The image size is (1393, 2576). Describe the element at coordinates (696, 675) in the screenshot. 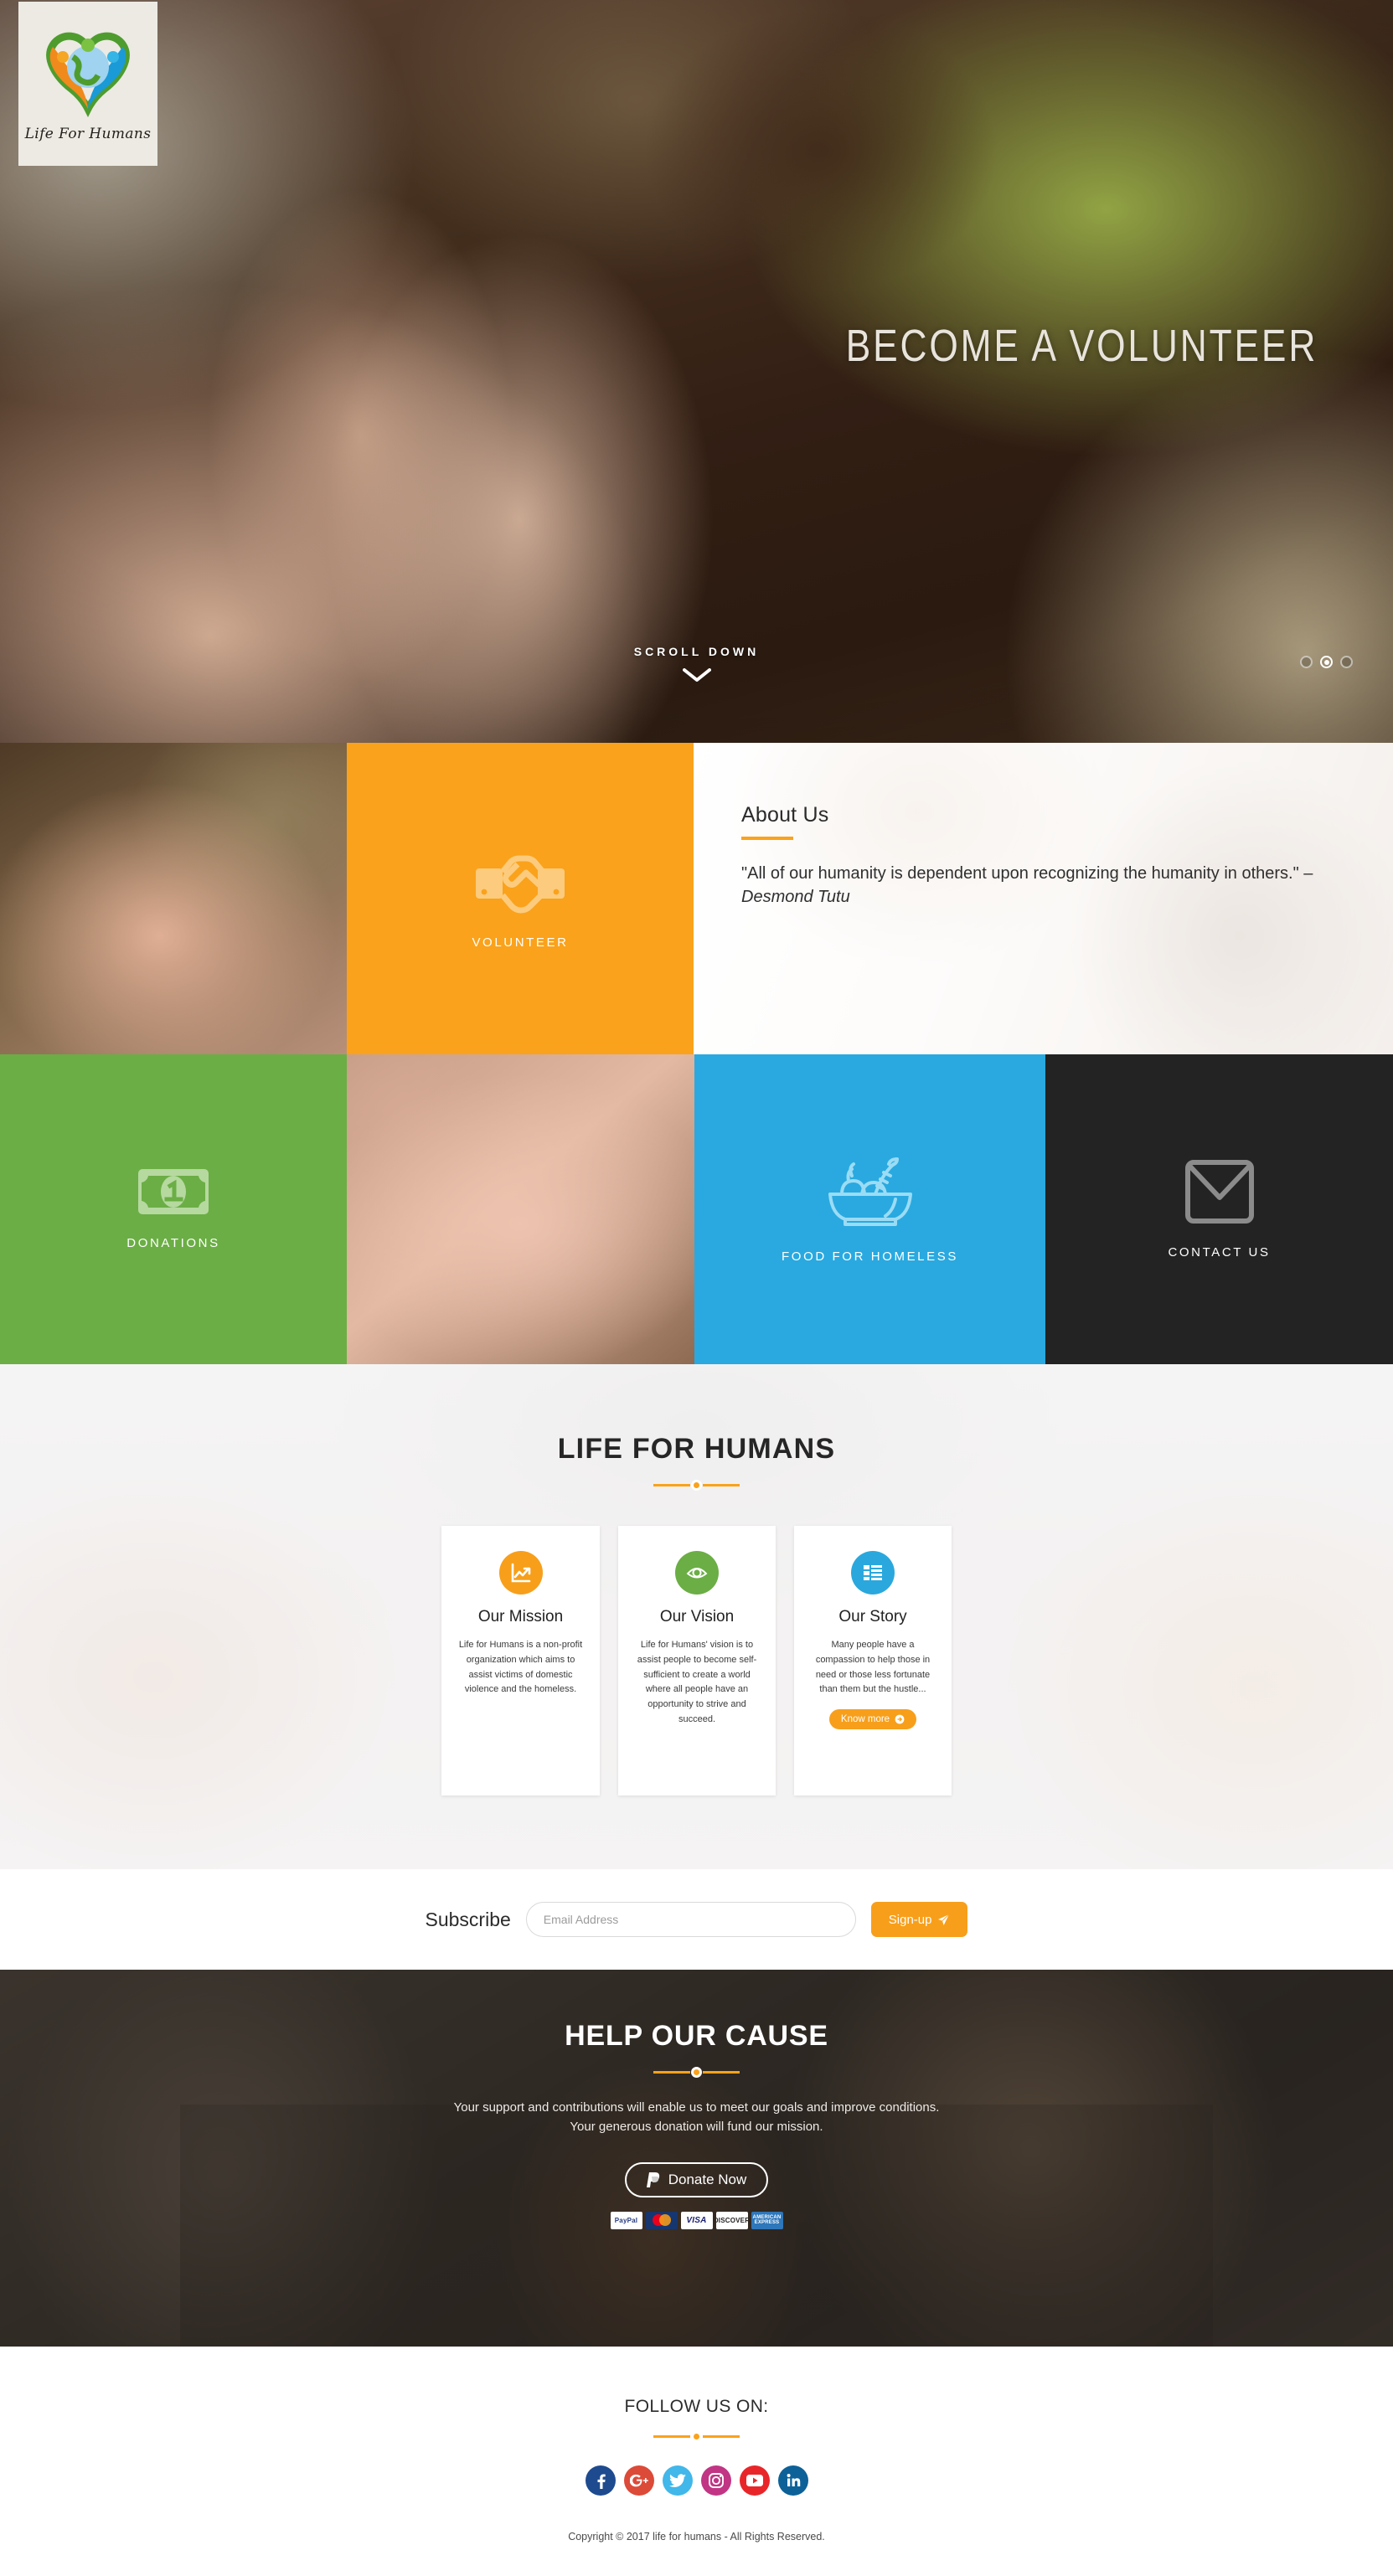

I see `chevron-down-icon` at that location.